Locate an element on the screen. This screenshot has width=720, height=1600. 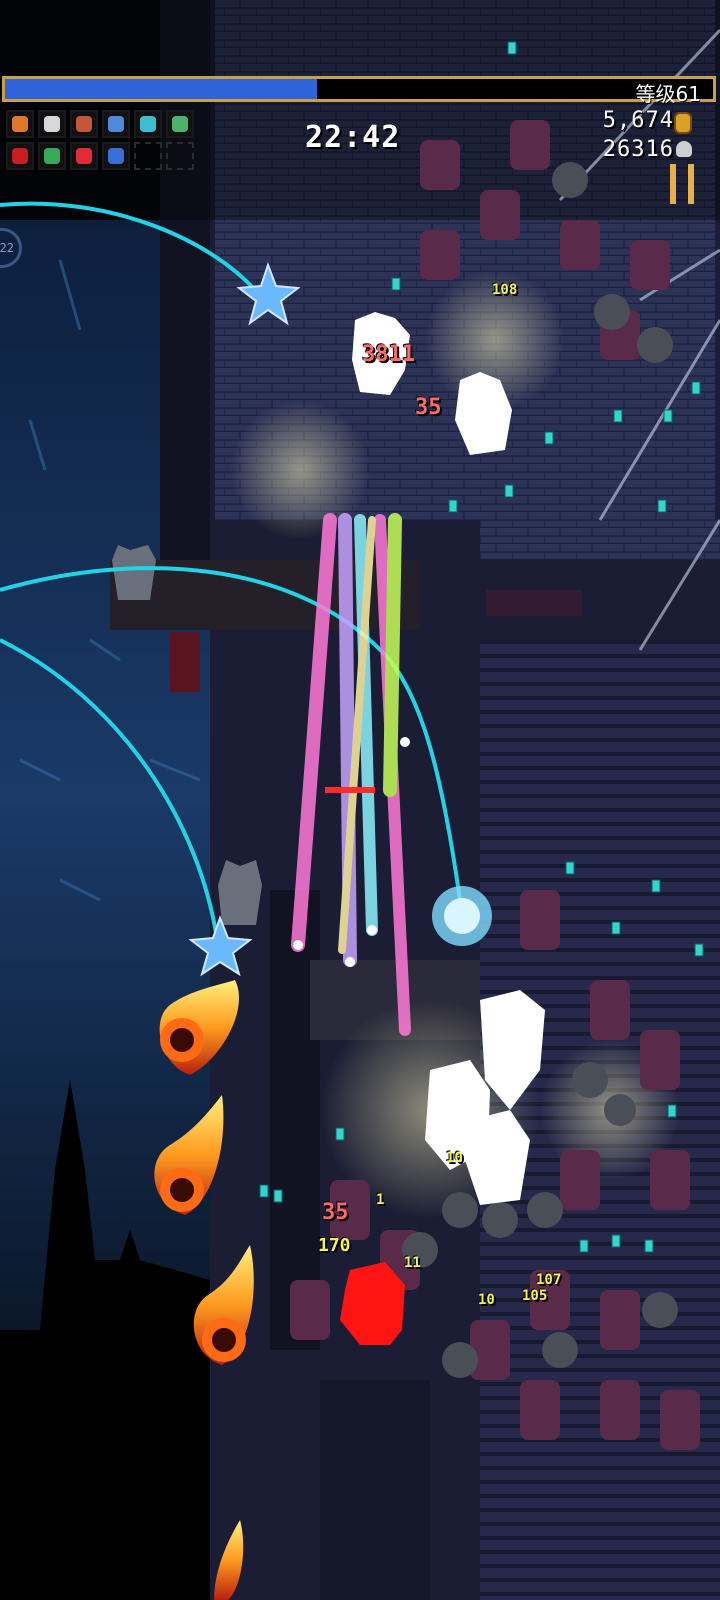
damage-number-small: 1 is located at coordinates (380, 1200).